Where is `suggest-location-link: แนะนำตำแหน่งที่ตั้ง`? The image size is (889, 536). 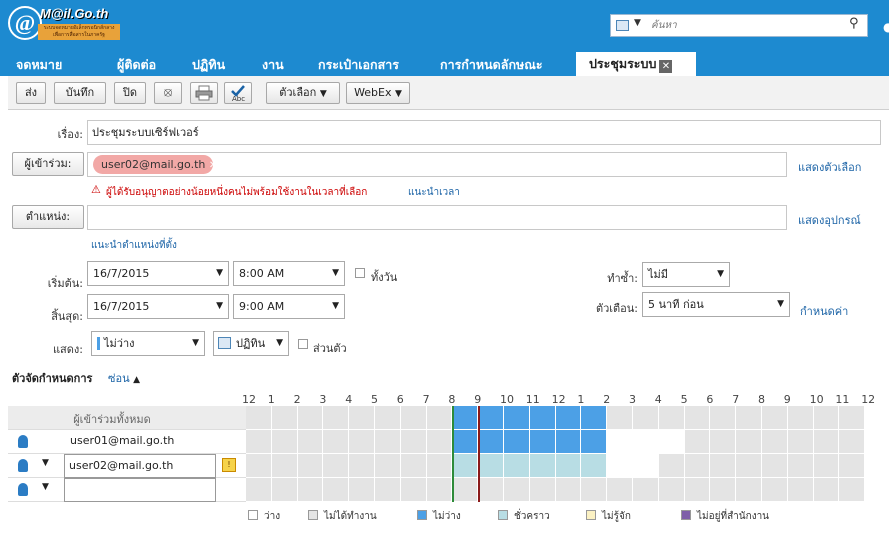 suggest-location-link: แนะนำตำแหน่งที่ตั้ง is located at coordinates (134, 245).